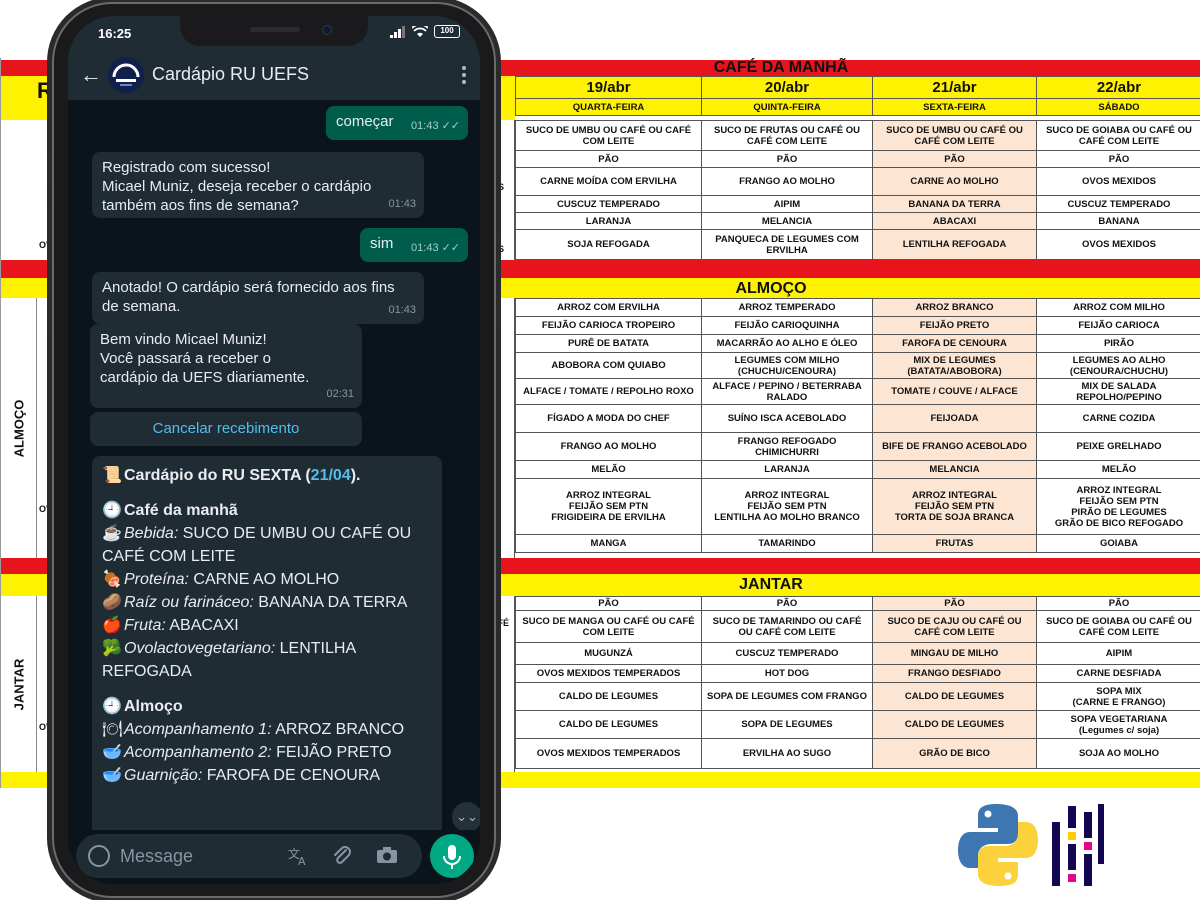  What do you see at coordinates (608, 365) in the screenshot?
I see `menu-cell: ABOBORA COM QUIABO` at bounding box center [608, 365].